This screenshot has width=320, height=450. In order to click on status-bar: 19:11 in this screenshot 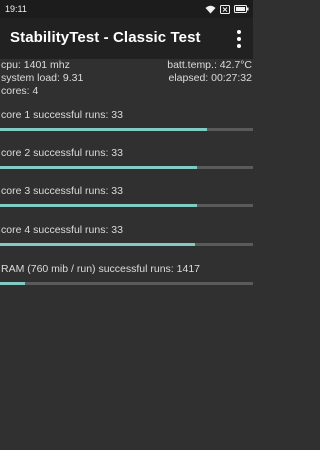, I will do `click(126, 9)`.